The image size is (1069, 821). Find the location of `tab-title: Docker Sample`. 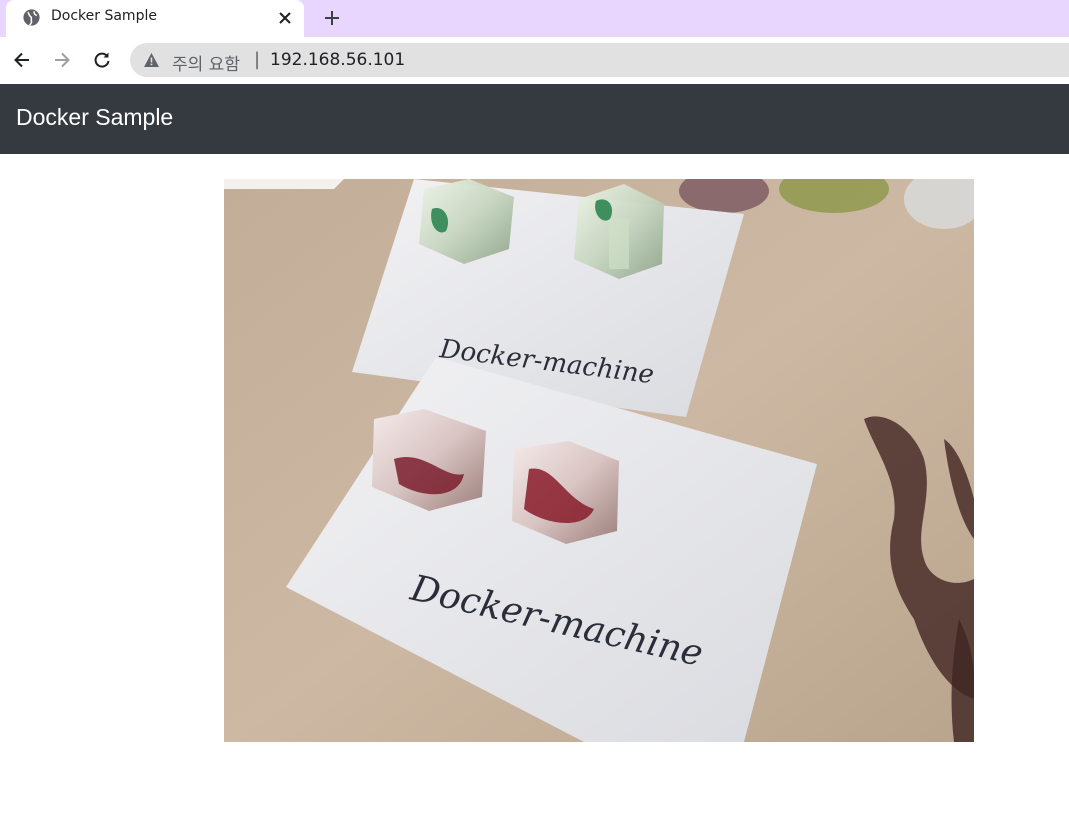

tab-title: Docker Sample is located at coordinates (104, 16).